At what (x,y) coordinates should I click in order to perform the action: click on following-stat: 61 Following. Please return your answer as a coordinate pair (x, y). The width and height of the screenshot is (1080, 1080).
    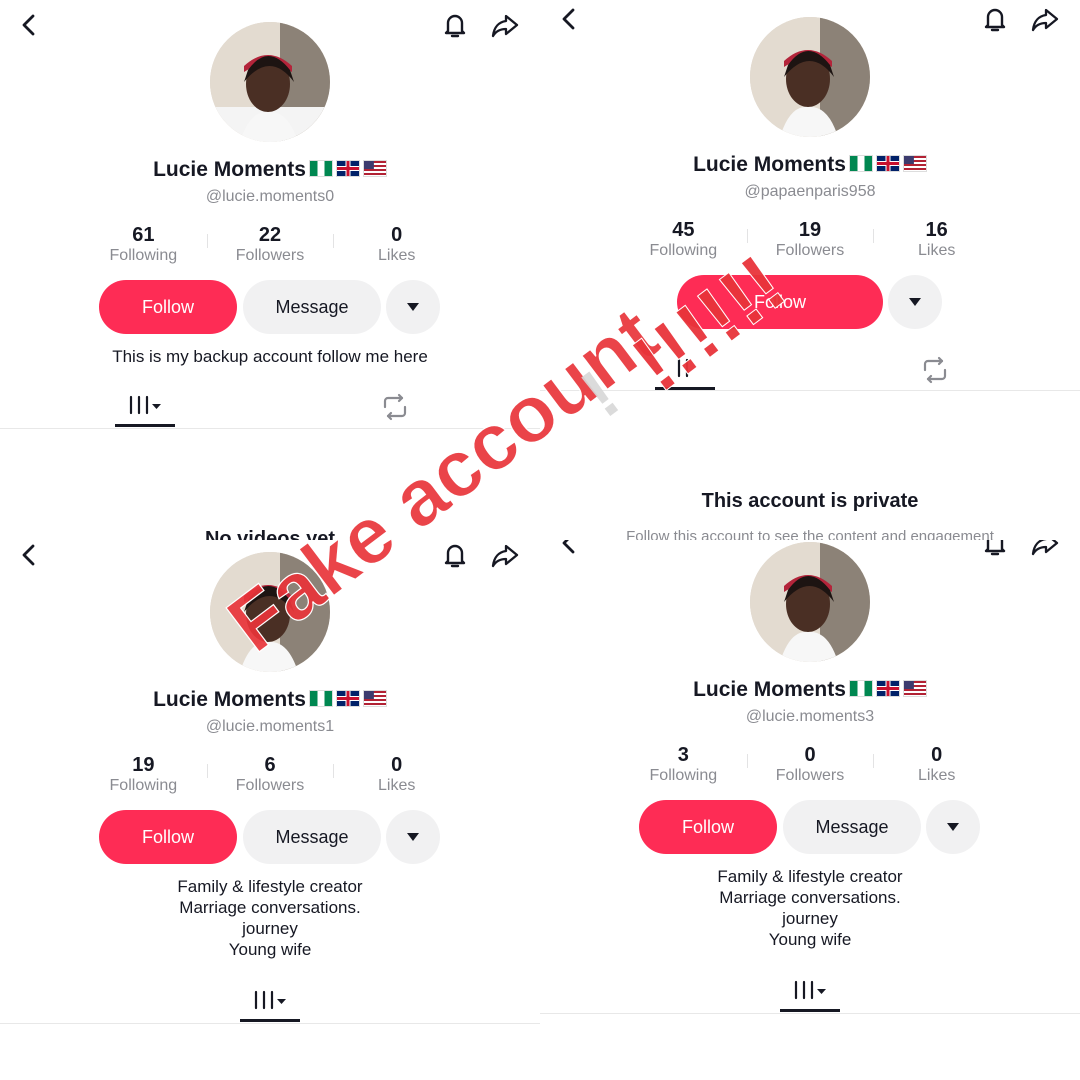
    Looking at the image, I should click on (143, 249).